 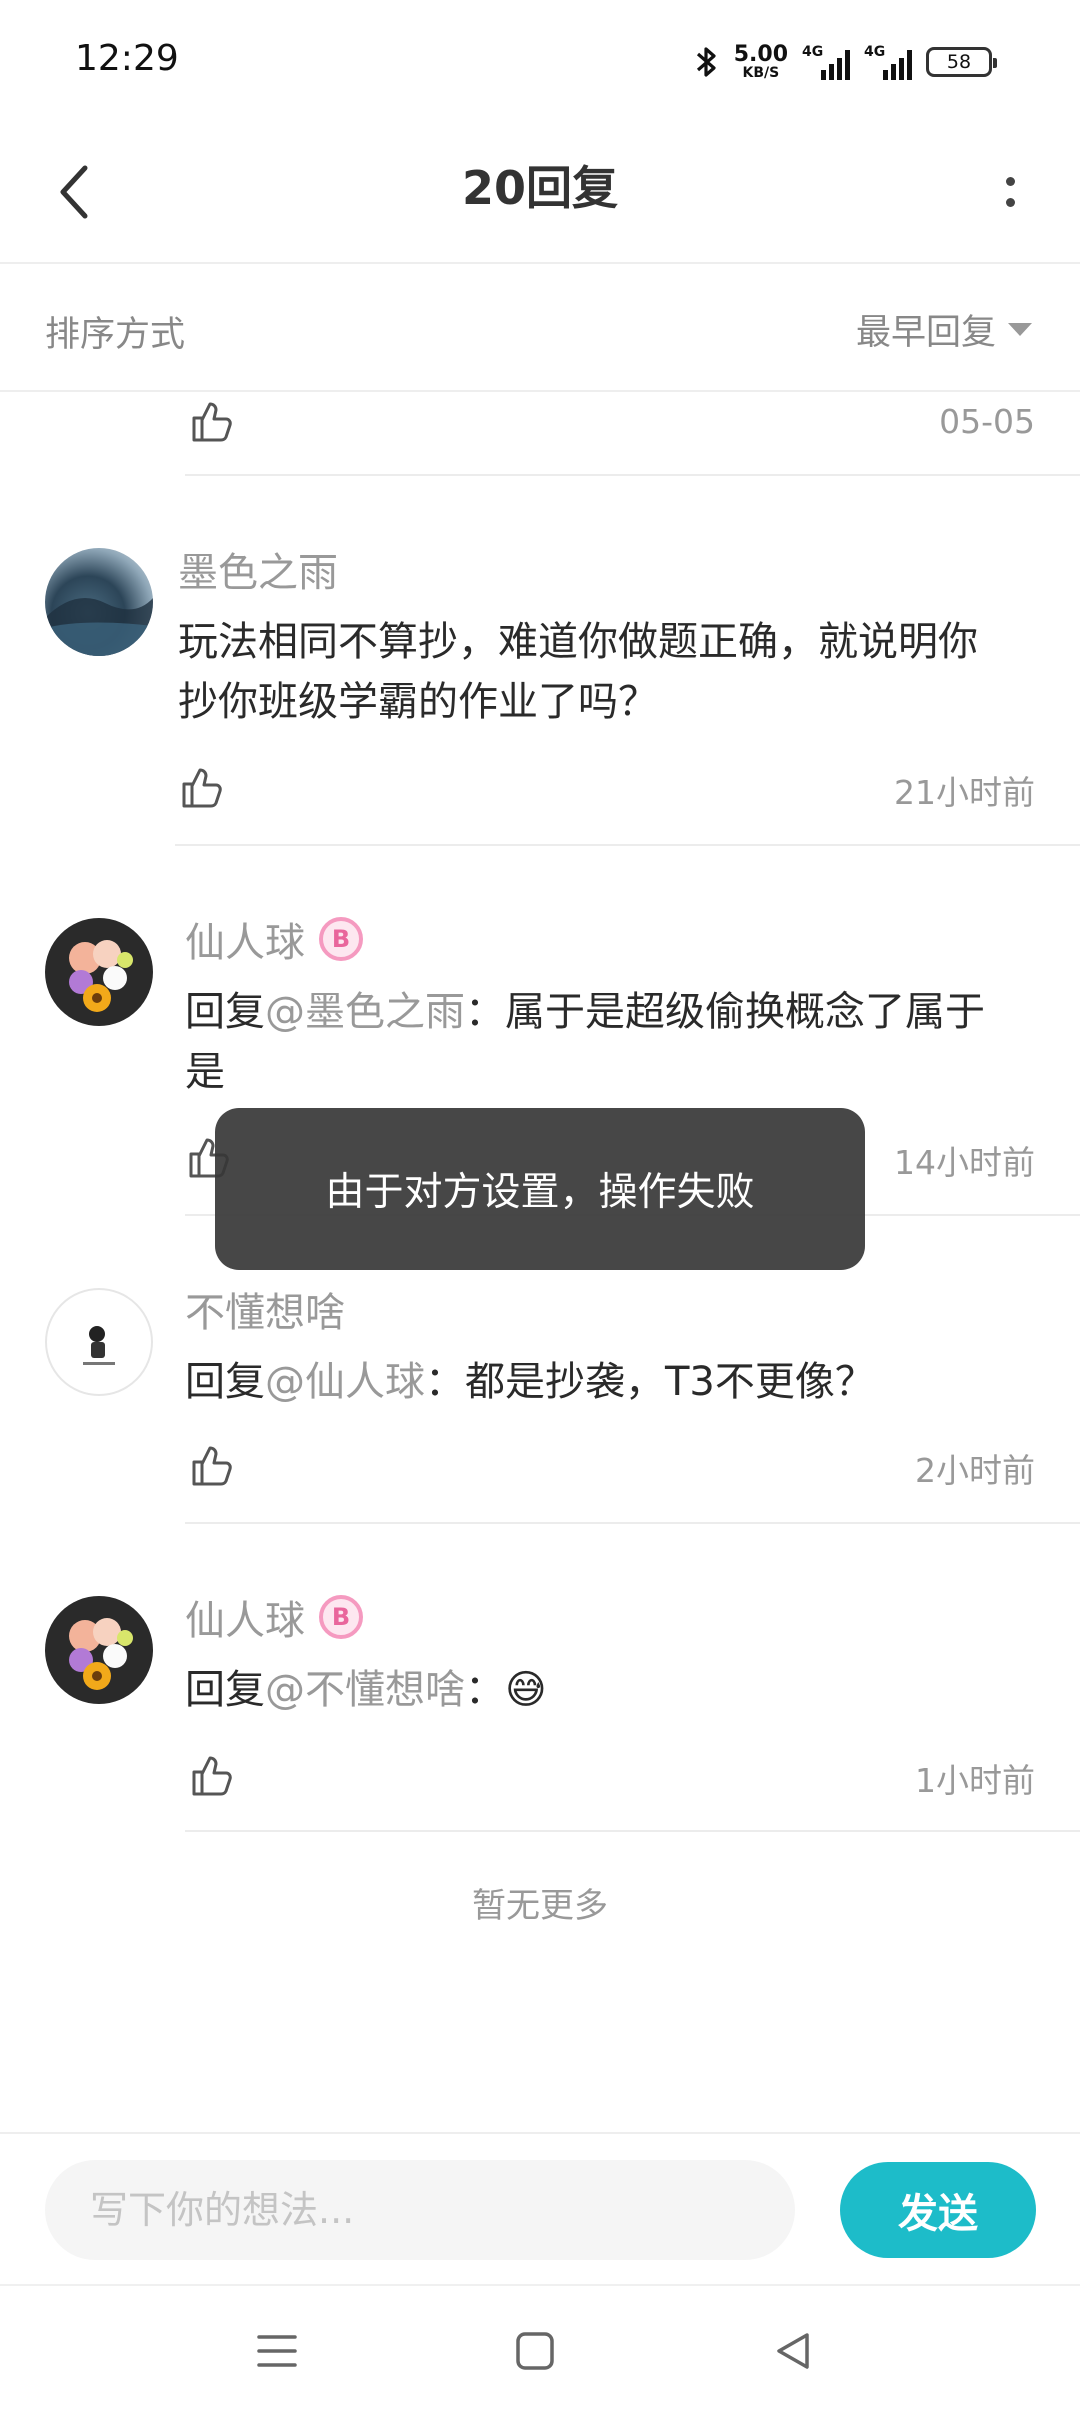 What do you see at coordinates (987, 421) in the screenshot?
I see `comment-time: 05-05` at bounding box center [987, 421].